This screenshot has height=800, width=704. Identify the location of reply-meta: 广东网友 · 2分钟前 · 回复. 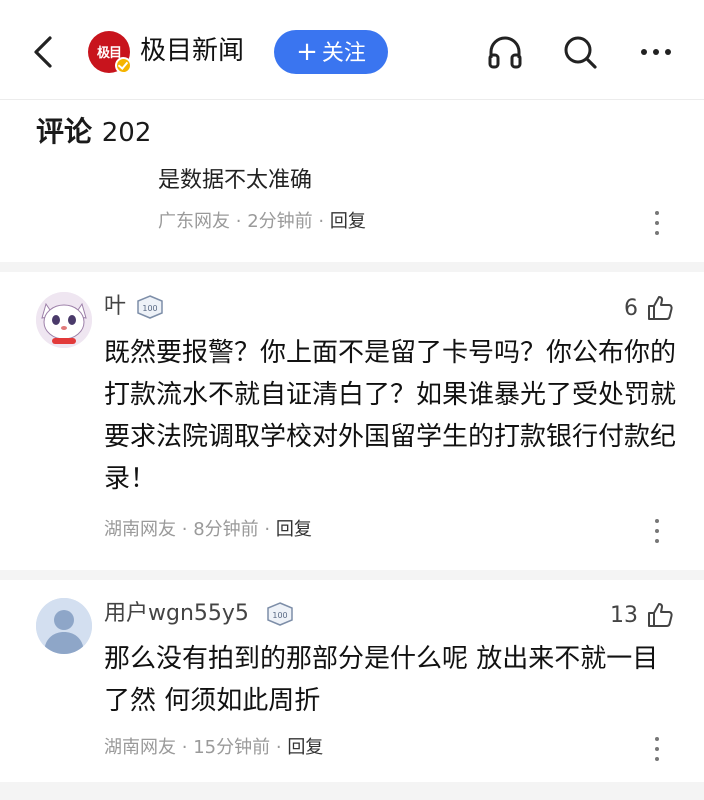
(262, 222).